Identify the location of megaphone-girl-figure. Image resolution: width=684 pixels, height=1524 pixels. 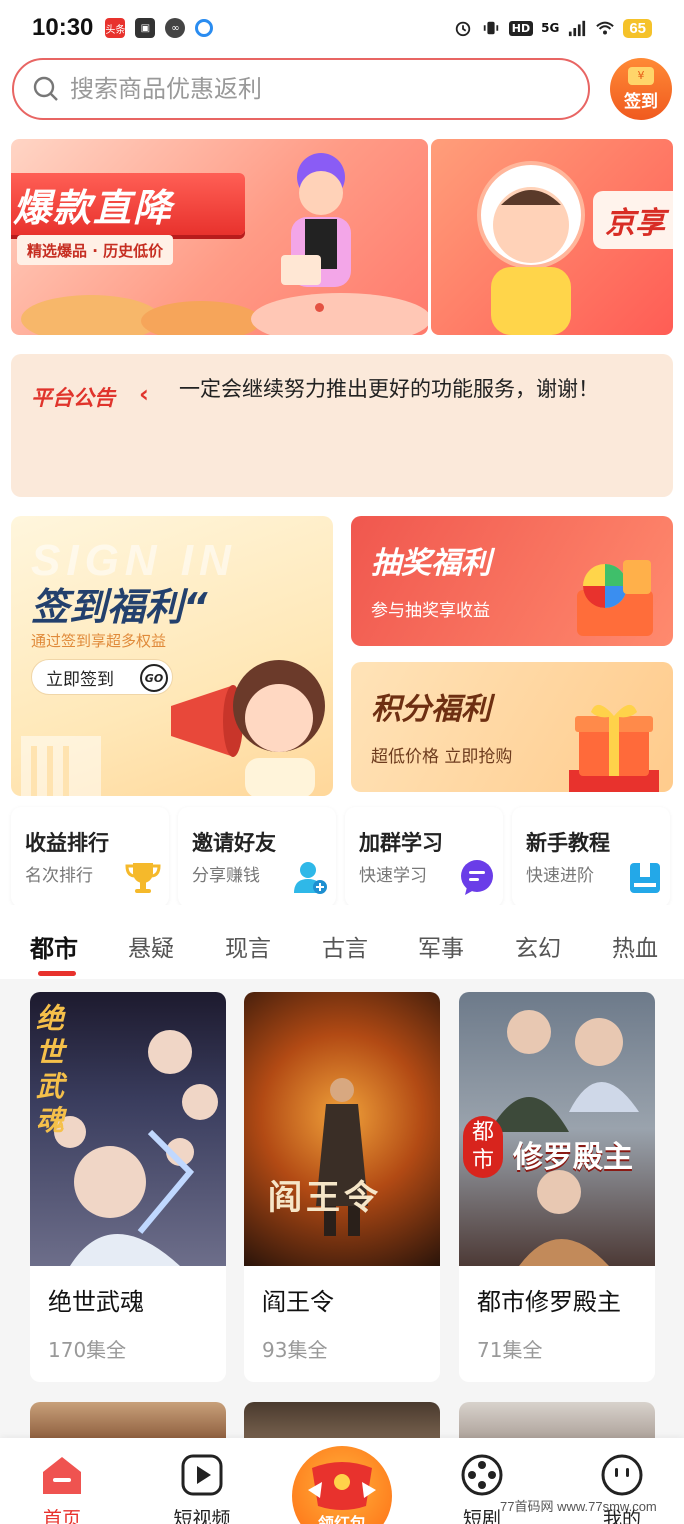
(248, 728).